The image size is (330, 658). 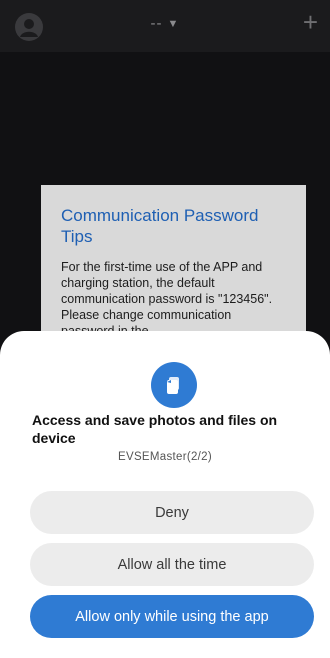 What do you see at coordinates (156, 23) in the screenshot?
I see `device-name: --` at bounding box center [156, 23].